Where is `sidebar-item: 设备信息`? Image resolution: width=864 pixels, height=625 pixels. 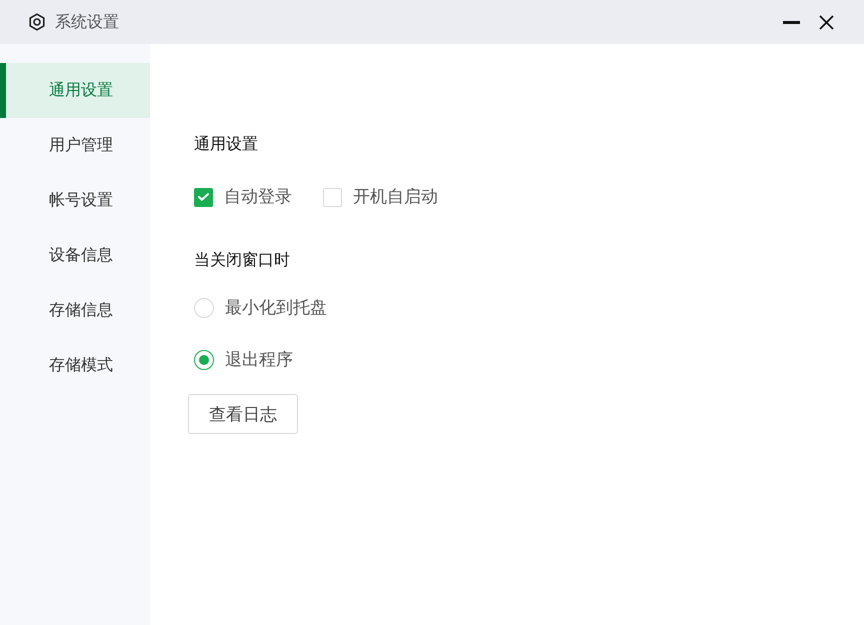
sidebar-item: 设备信息 is located at coordinates (75, 255).